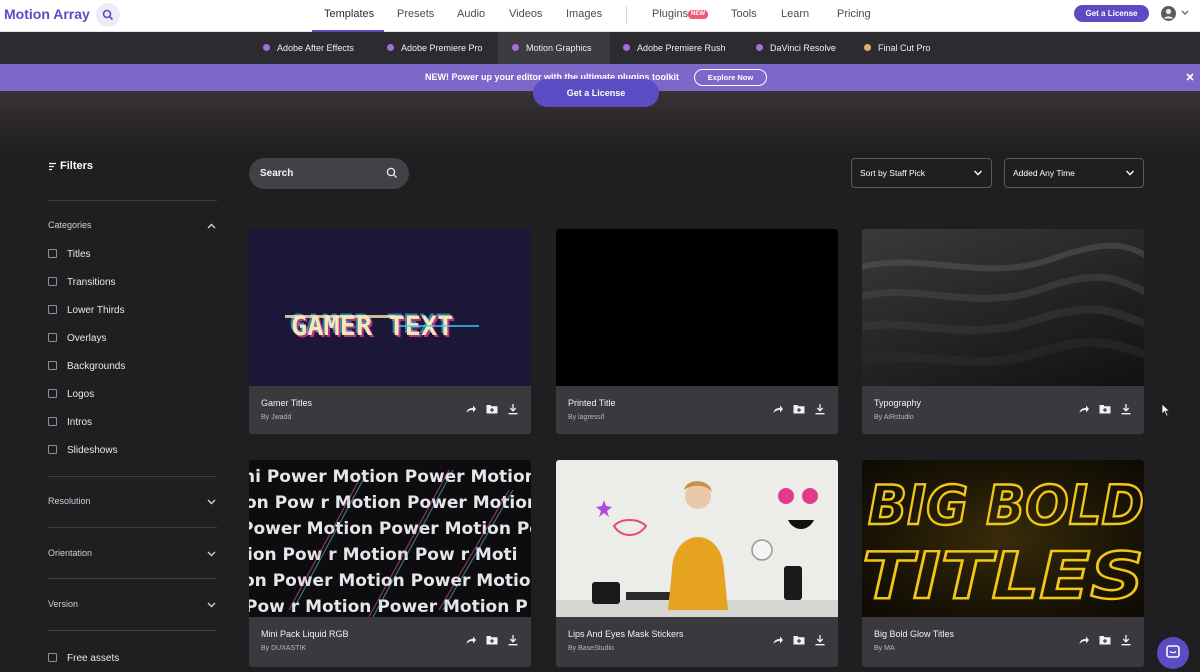 The height and width of the screenshot is (672, 1200). What do you see at coordinates (83, 451) in the screenshot?
I see `category-slideshows: Slideshows` at bounding box center [83, 451].